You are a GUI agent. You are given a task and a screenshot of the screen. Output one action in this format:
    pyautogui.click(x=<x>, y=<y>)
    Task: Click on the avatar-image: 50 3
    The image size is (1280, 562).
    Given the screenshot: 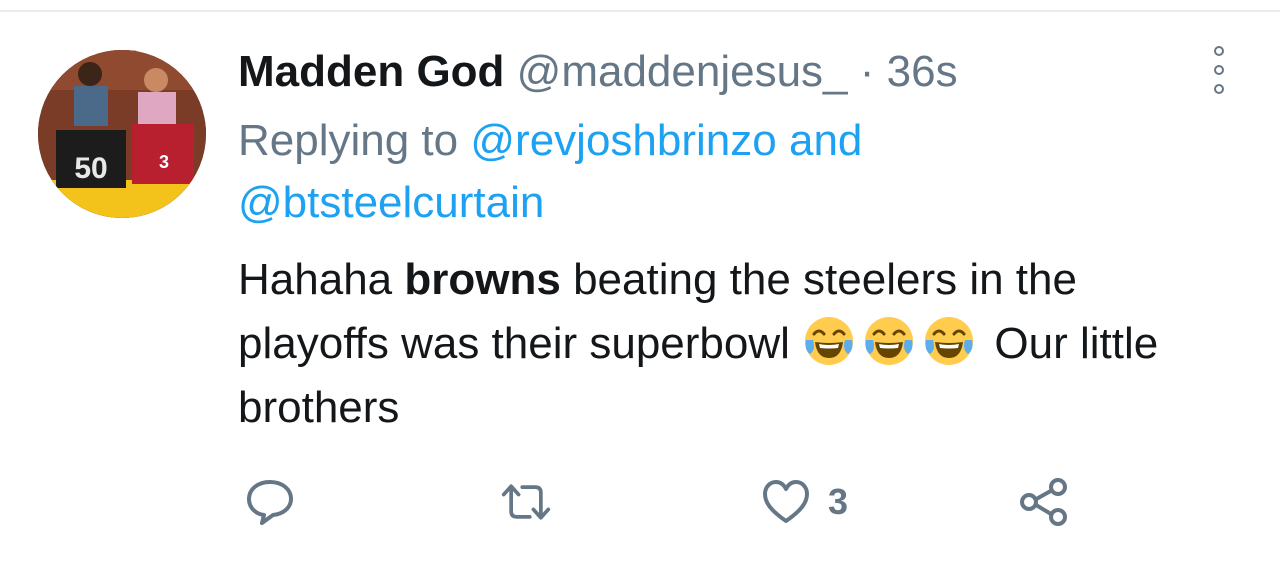 What is the action you would take?
    pyautogui.click(x=122, y=134)
    